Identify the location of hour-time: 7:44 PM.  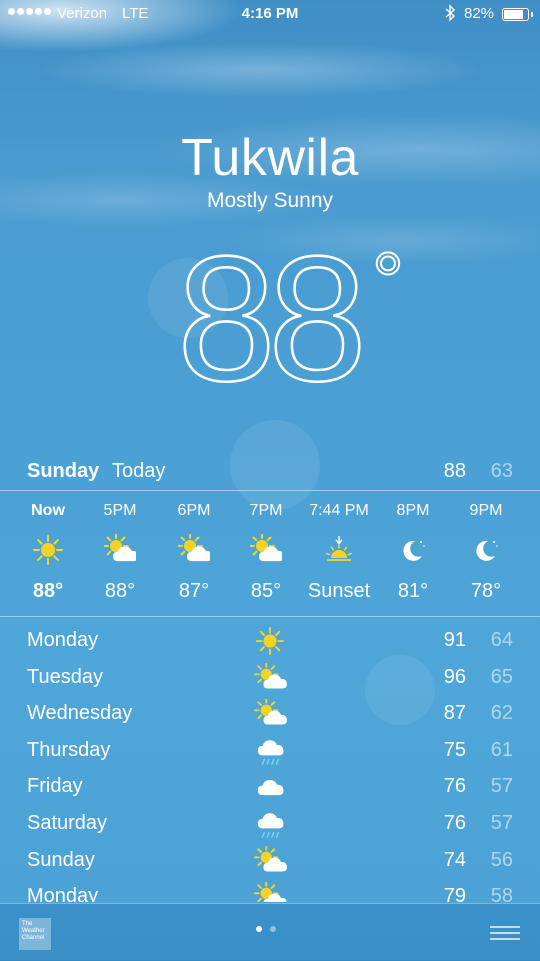
(339, 510).